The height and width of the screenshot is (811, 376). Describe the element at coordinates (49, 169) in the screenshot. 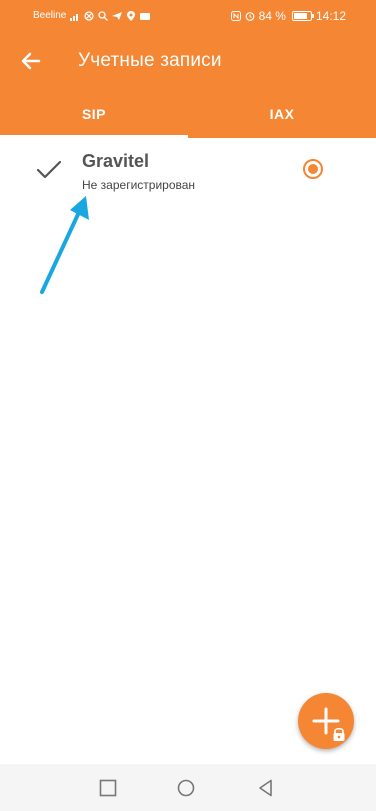

I see `checkmark-icon` at that location.